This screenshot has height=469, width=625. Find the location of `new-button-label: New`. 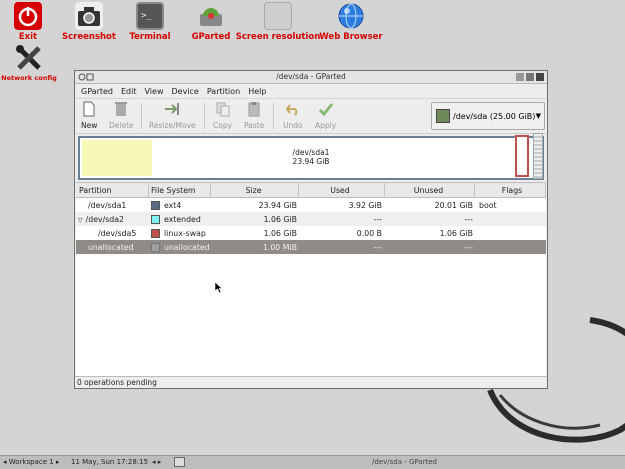

new-button-label: New is located at coordinates (89, 125).